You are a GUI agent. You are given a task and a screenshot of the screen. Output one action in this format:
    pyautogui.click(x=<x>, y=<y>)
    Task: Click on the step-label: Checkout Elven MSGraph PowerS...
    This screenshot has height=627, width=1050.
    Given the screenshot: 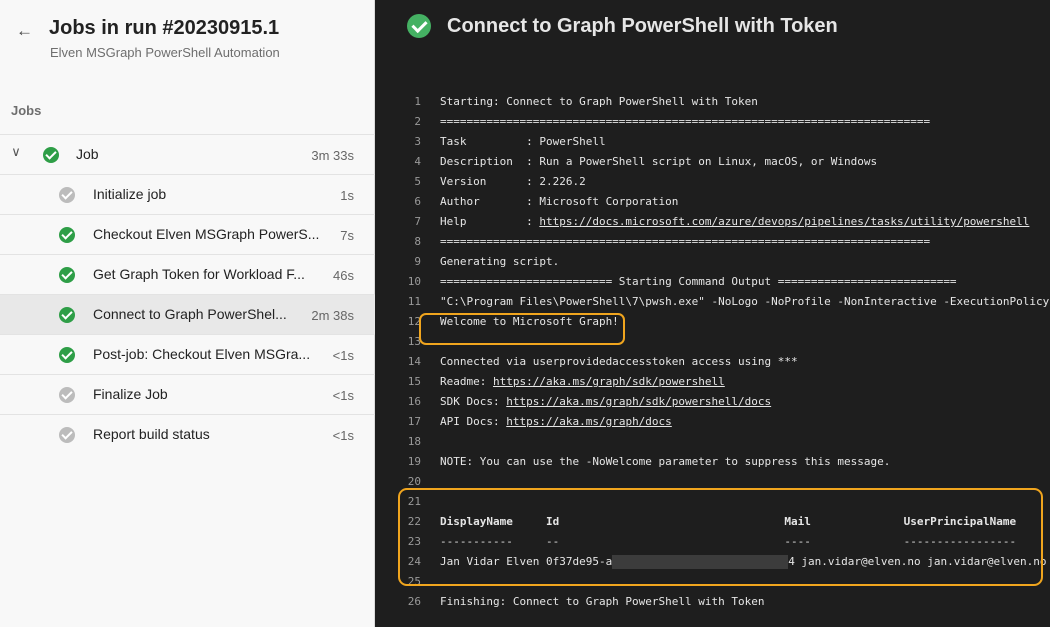 What is the action you would take?
    pyautogui.click(x=206, y=234)
    